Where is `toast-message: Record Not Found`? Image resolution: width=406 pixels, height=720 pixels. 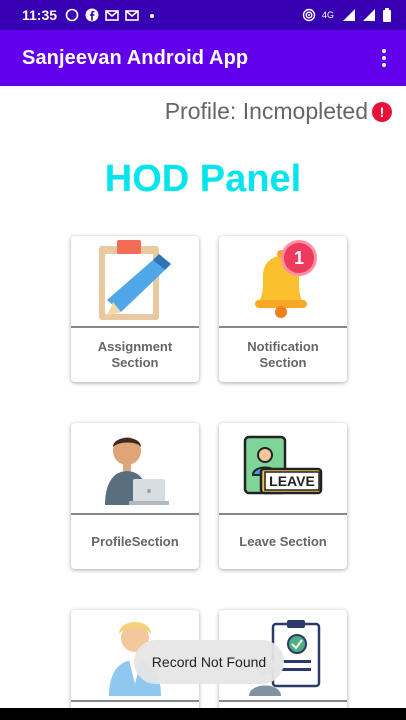 toast-message: Record Not Found is located at coordinates (209, 662).